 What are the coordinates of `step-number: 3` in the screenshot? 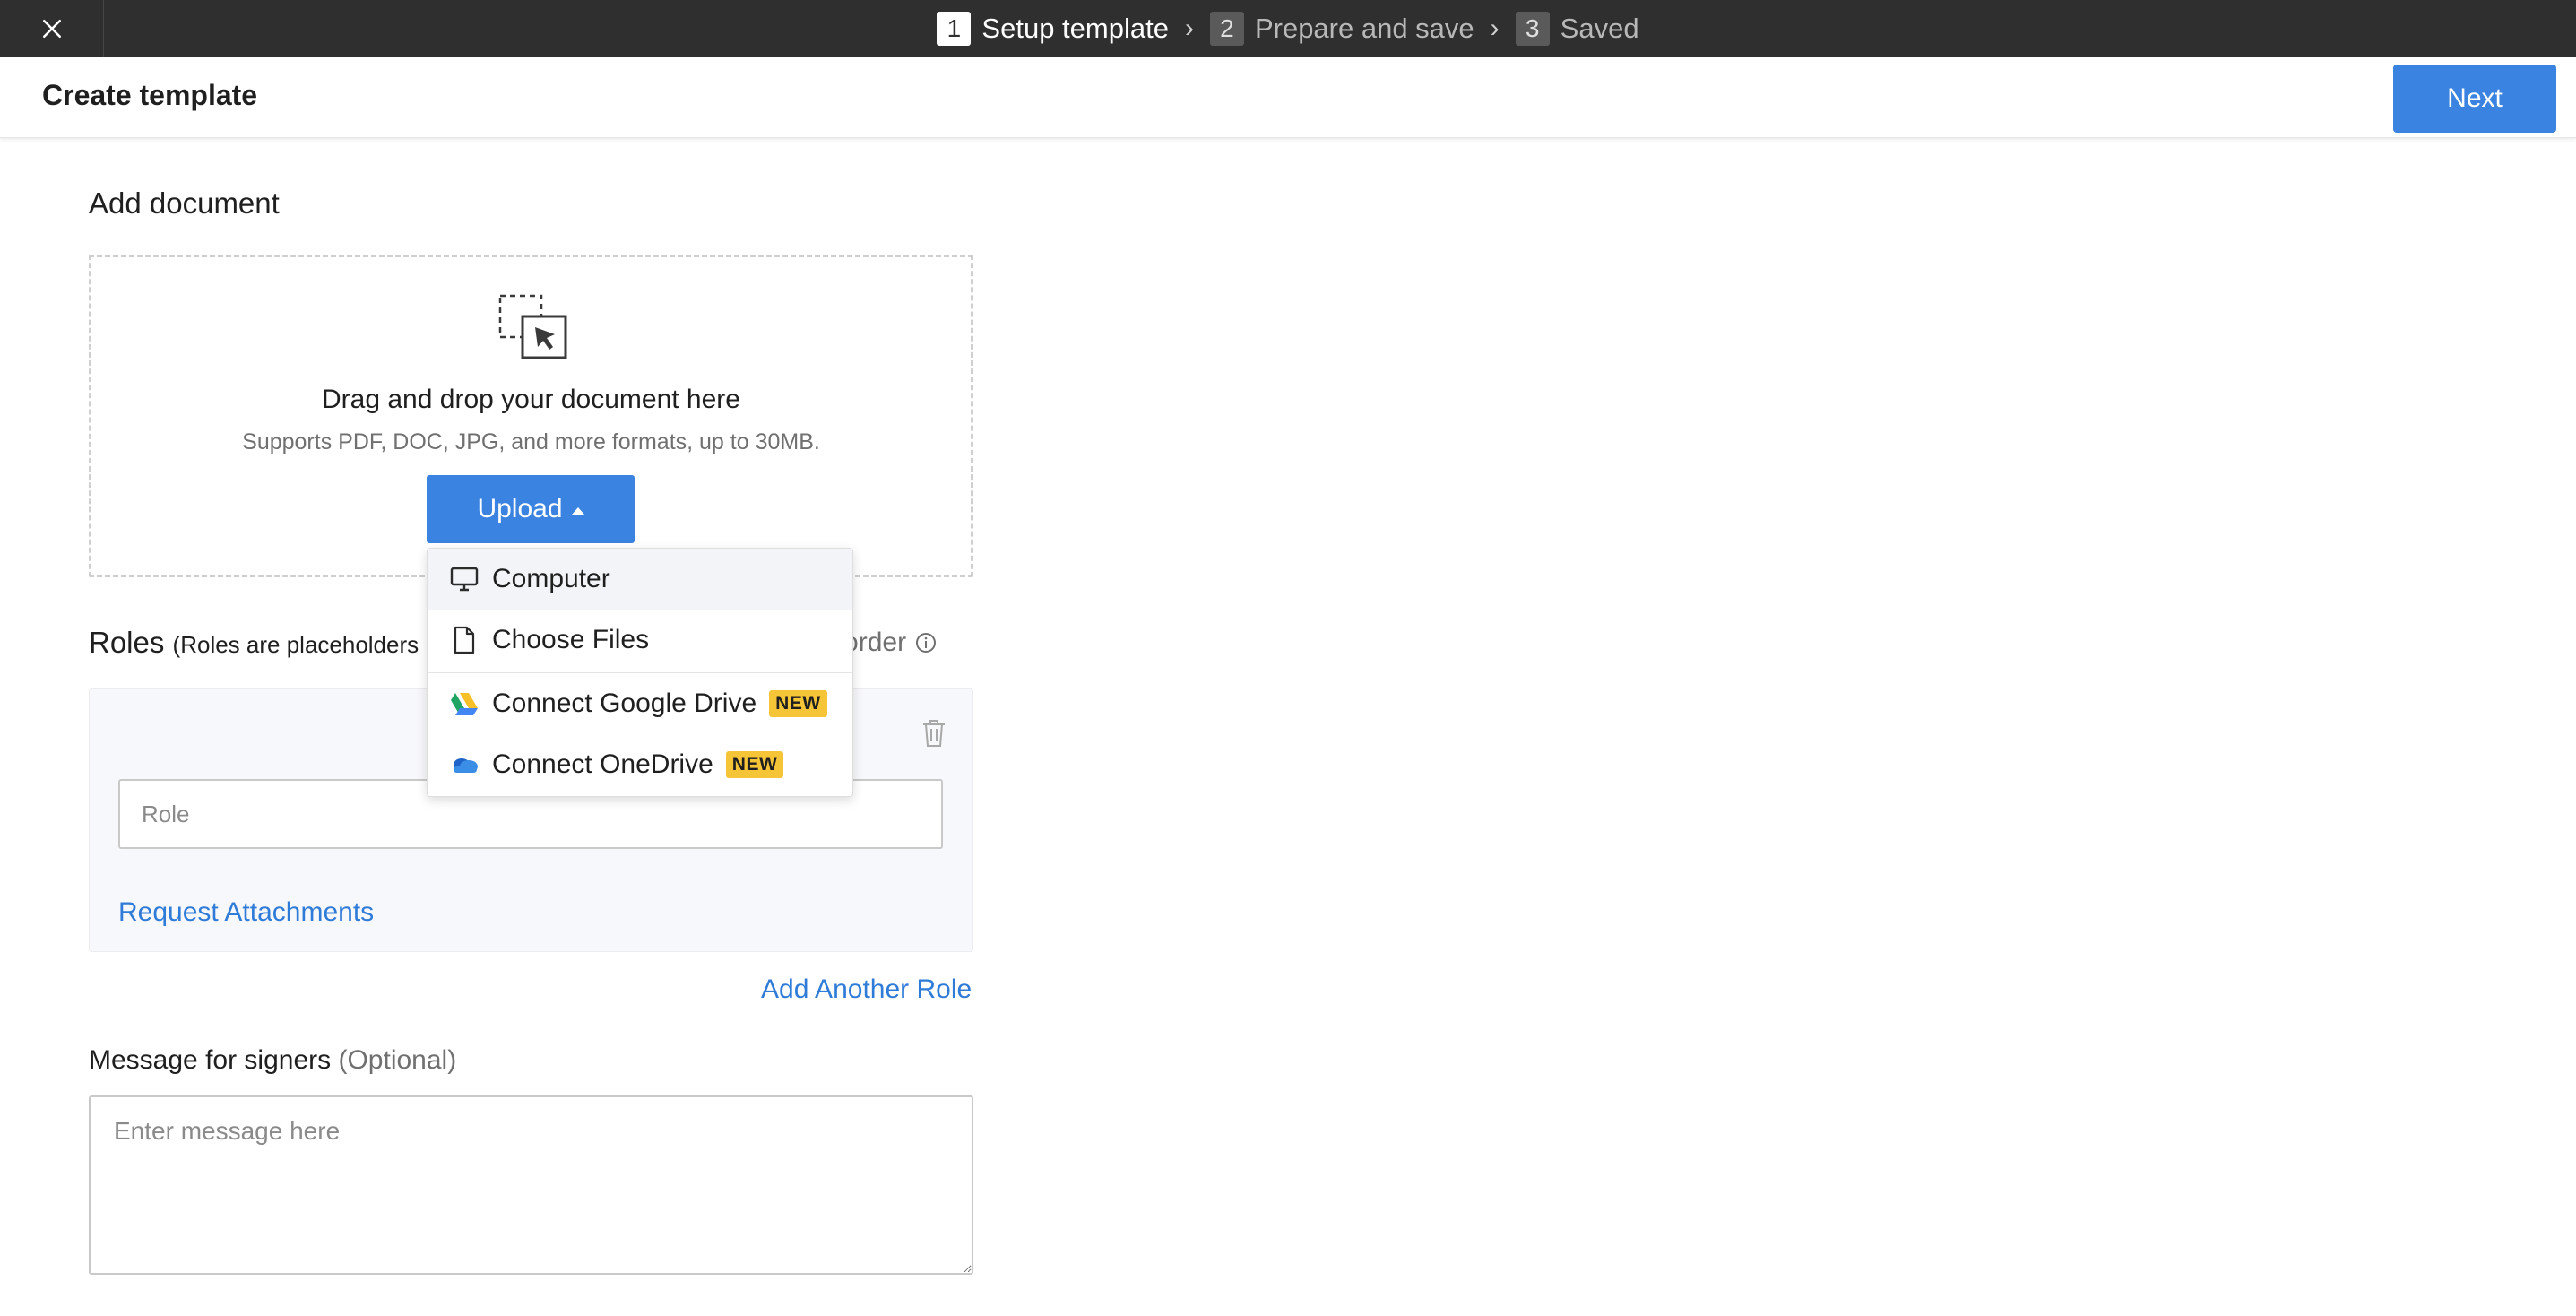 It's located at (1532, 29).